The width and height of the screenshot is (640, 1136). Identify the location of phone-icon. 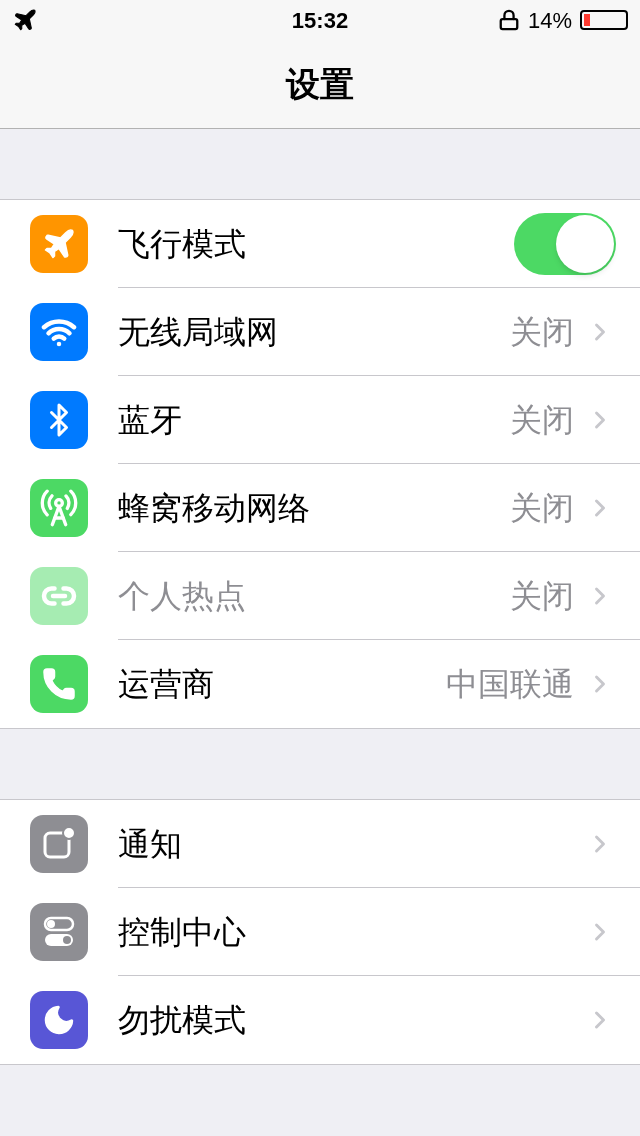
(59, 684).